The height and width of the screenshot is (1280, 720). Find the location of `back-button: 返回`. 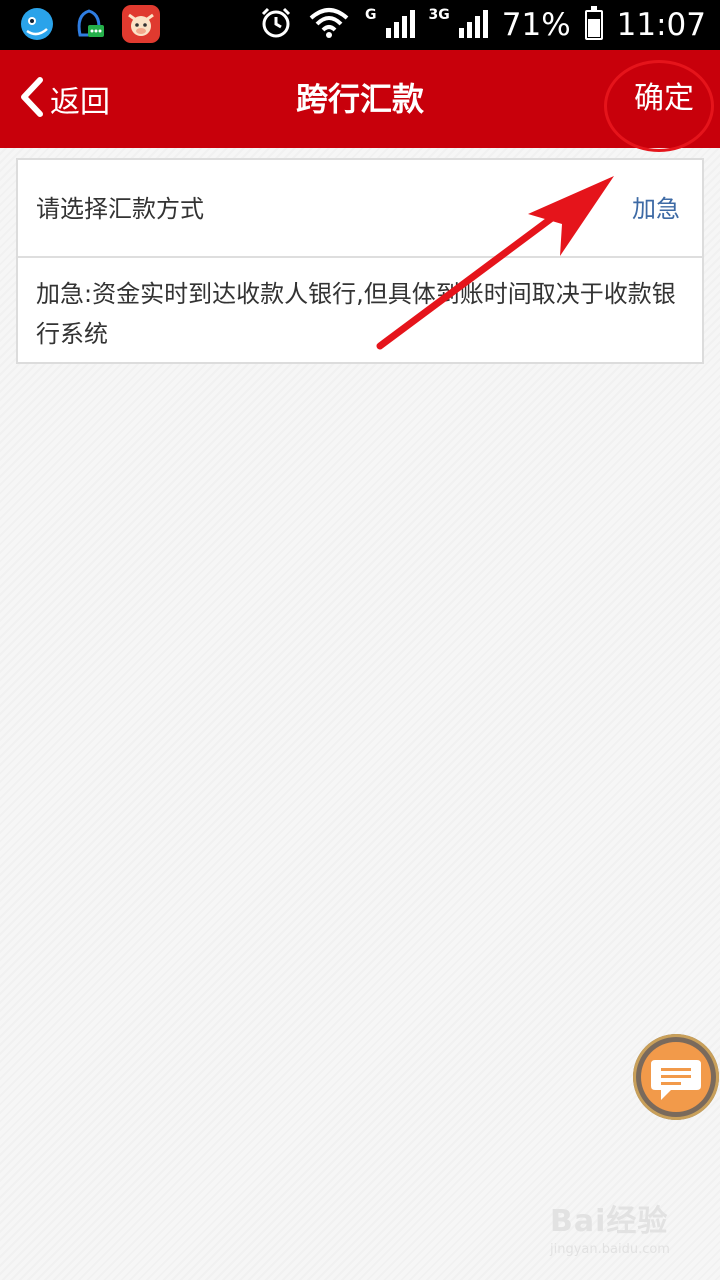

back-button: 返回 is located at coordinates (64, 99).